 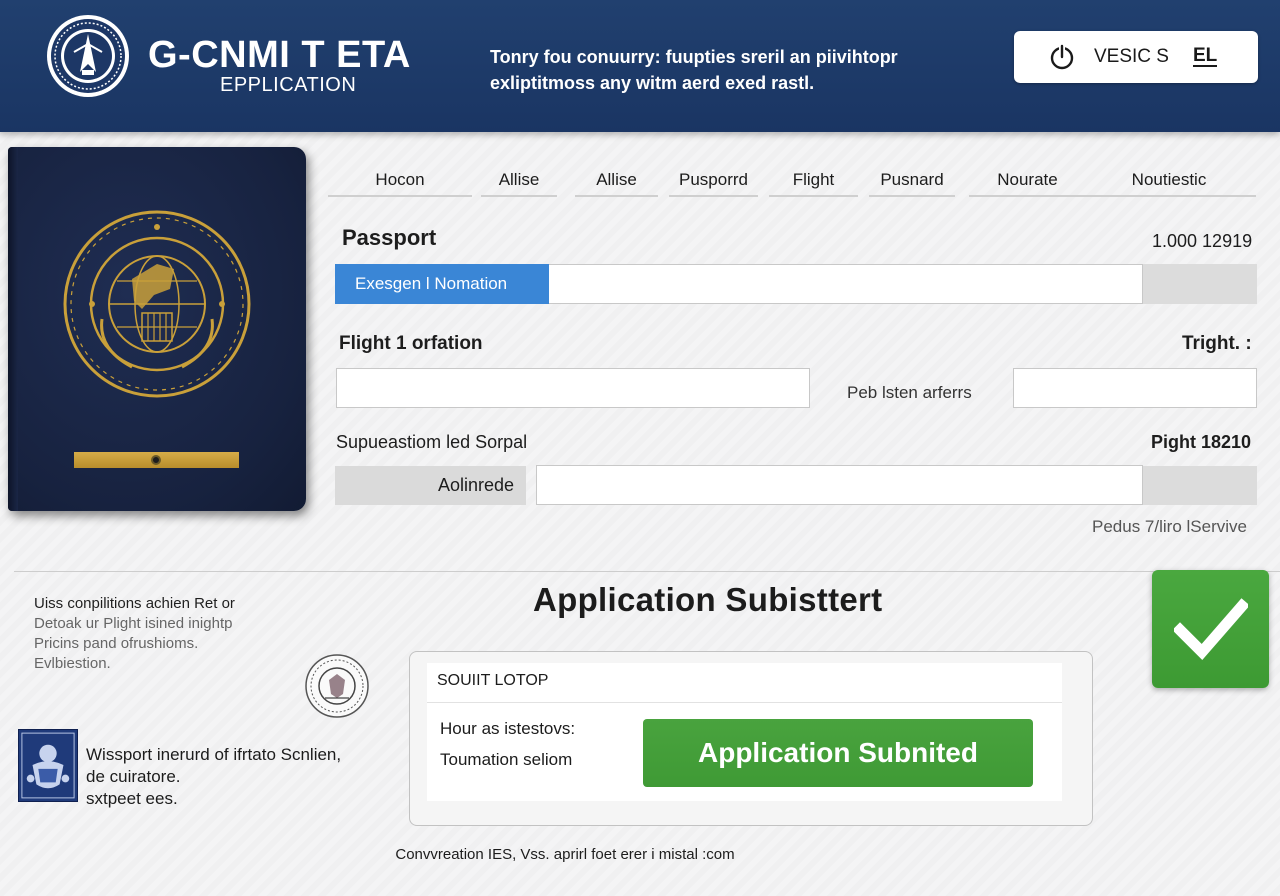 What do you see at coordinates (519, 180) in the screenshot?
I see `tab-allise-1: Allise` at bounding box center [519, 180].